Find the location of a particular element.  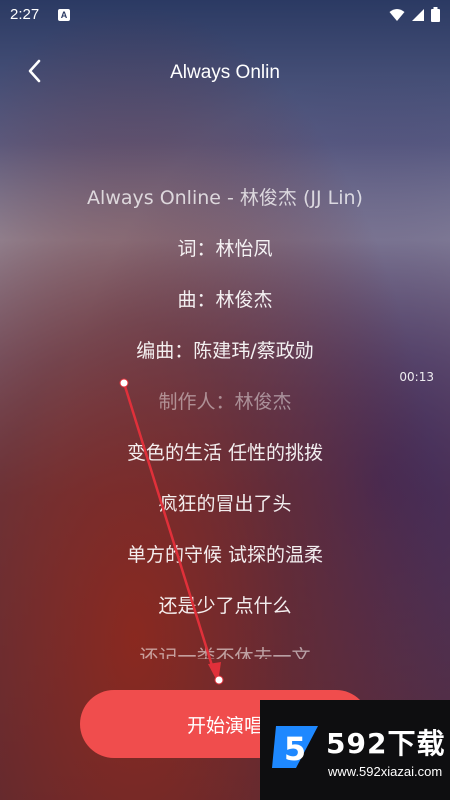

logo-glyph: 5 is located at coordinates (295, 749).